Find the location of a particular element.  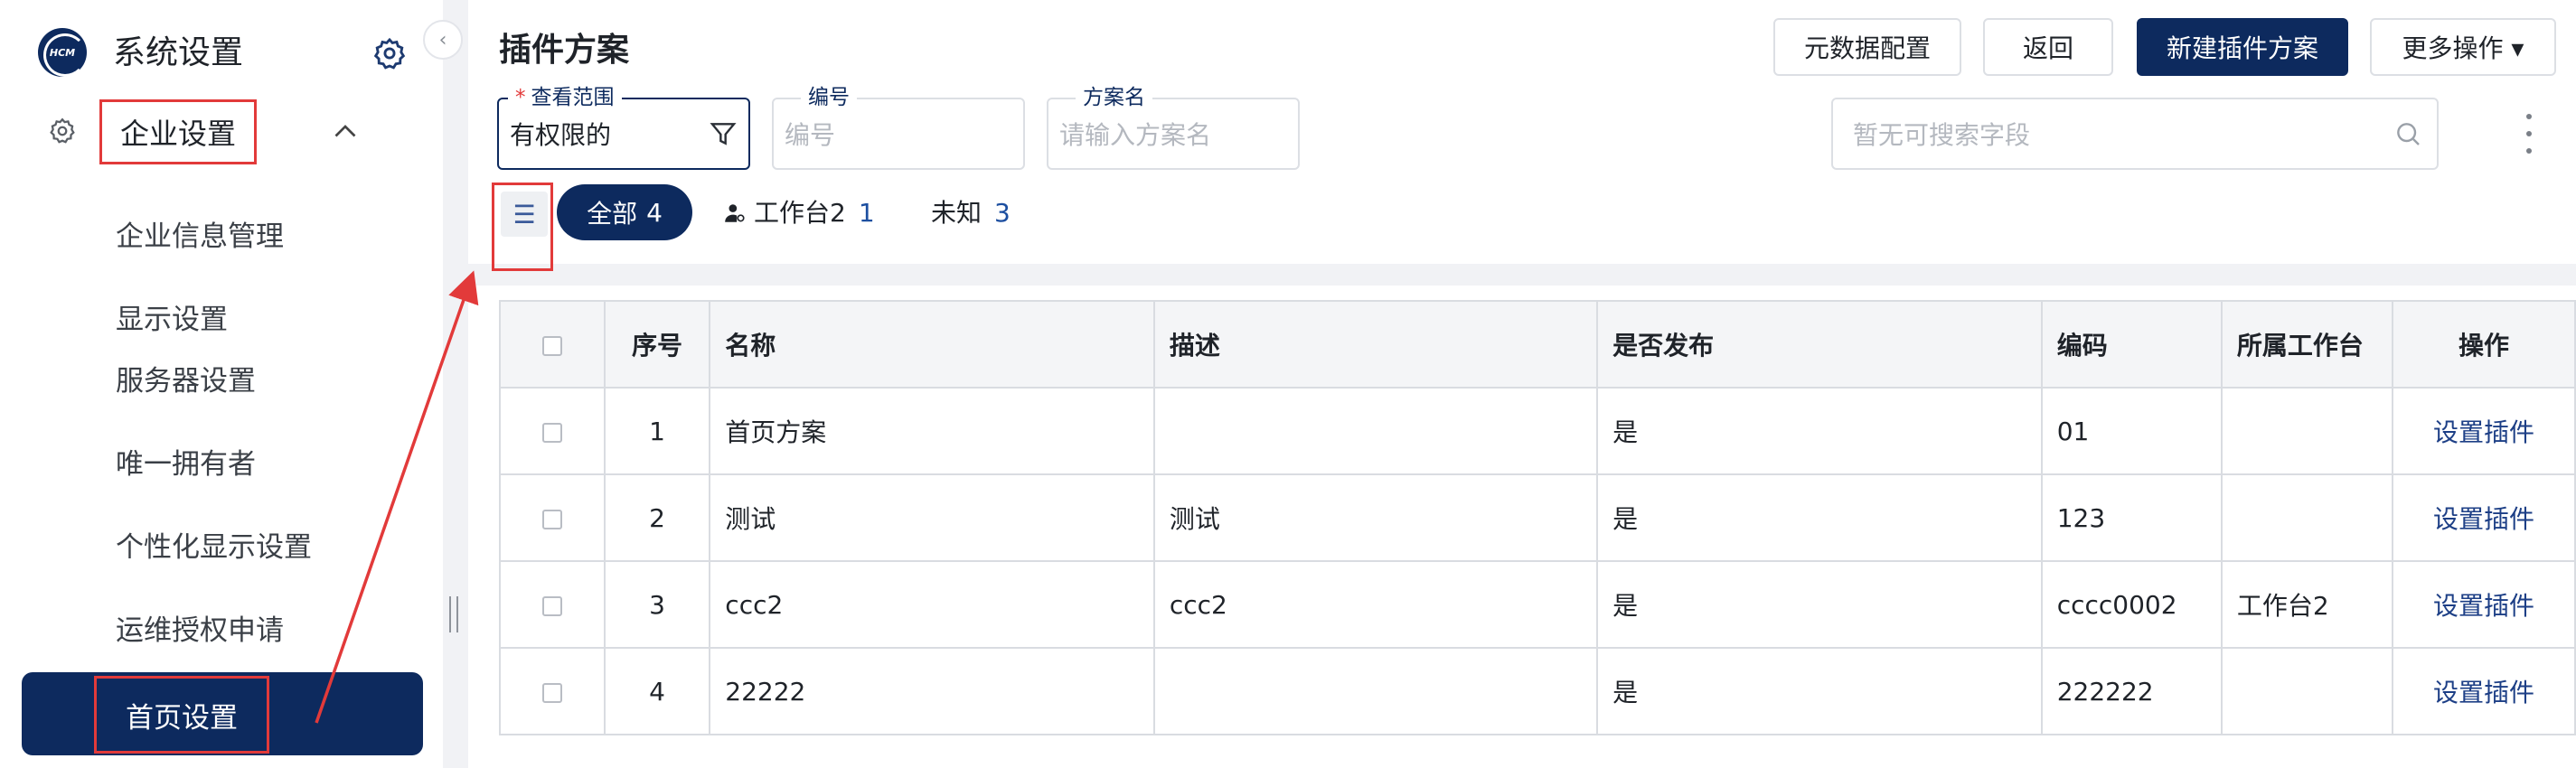

cell-code: 222222 is located at coordinates (2132, 691).